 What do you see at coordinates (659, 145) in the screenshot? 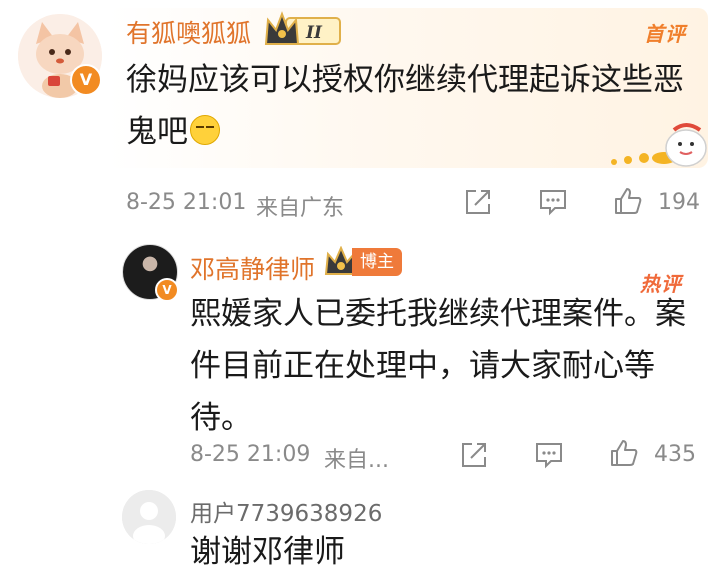
I see `decorative-mascot-icon` at bounding box center [659, 145].